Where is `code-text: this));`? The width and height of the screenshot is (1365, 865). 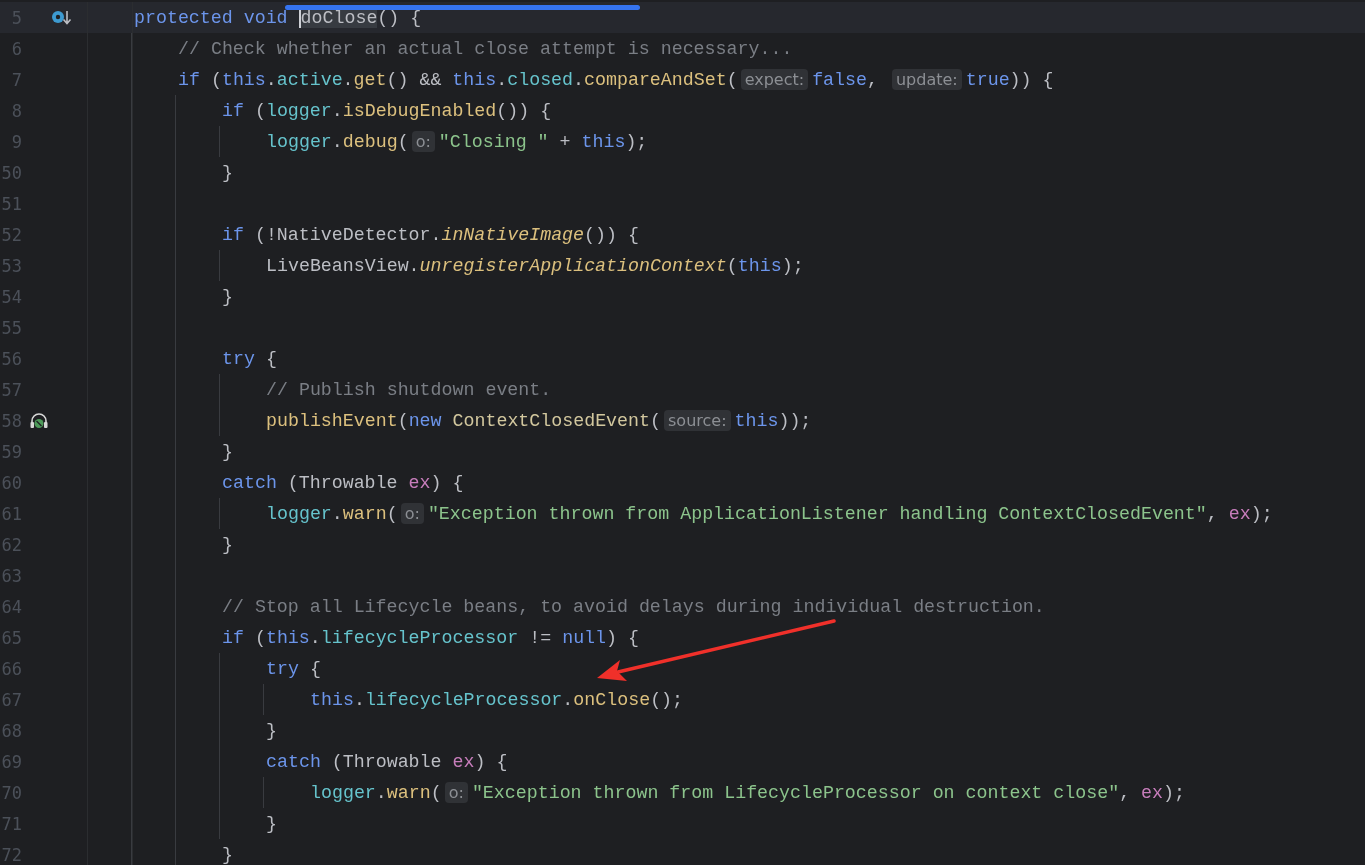 code-text: this)); is located at coordinates (773, 420).